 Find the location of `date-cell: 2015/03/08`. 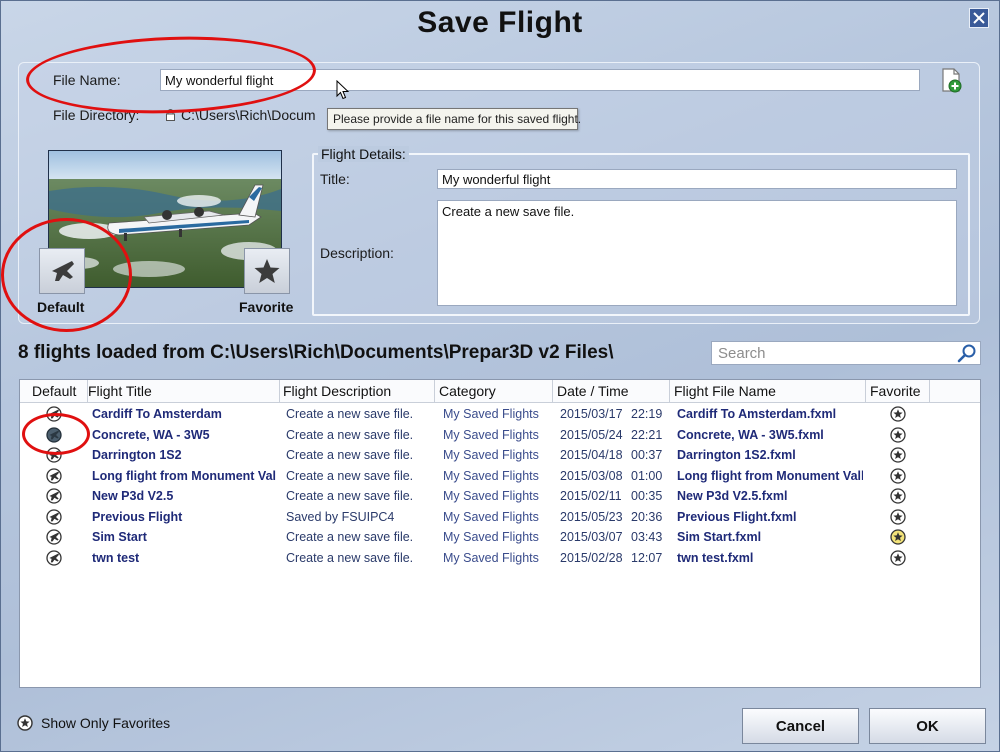

date-cell: 2015/03/08 is located at coordinates (591, 475).